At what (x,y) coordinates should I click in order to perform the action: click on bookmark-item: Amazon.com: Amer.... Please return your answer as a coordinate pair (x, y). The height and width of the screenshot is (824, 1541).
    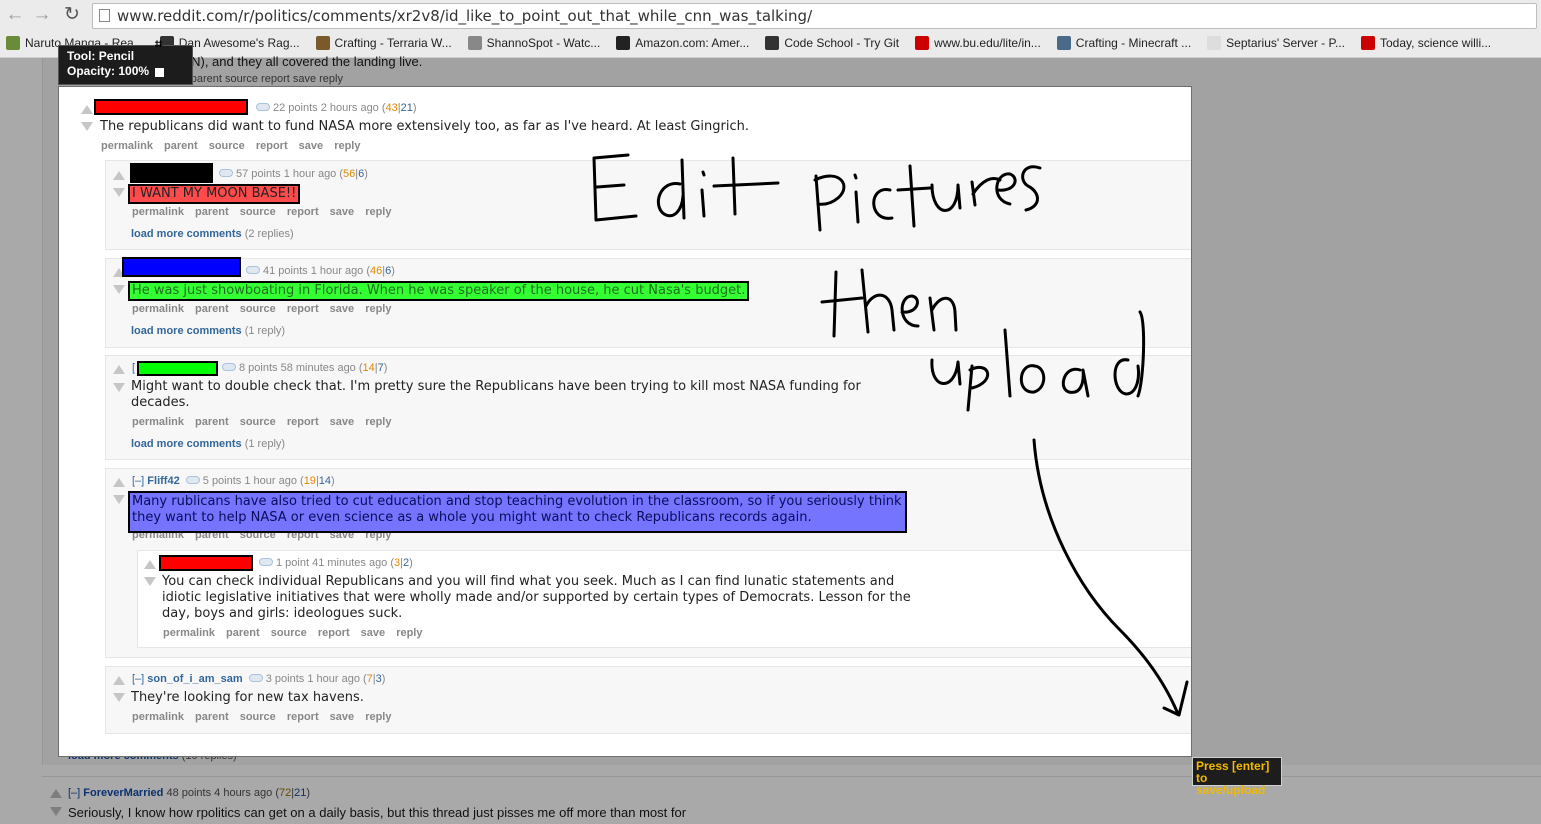
    Looking at the image, I should click on (679, 43).